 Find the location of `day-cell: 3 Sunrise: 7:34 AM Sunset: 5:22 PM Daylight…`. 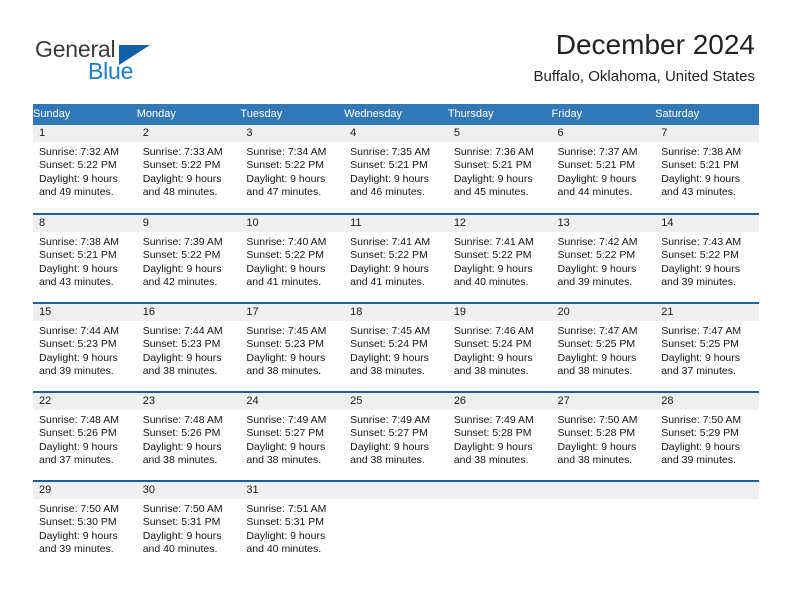

day-cell: 3 Sunrise: 7:34 AM Sunset: 5:22 PM Daylight… is located at coordinates (292, 169).